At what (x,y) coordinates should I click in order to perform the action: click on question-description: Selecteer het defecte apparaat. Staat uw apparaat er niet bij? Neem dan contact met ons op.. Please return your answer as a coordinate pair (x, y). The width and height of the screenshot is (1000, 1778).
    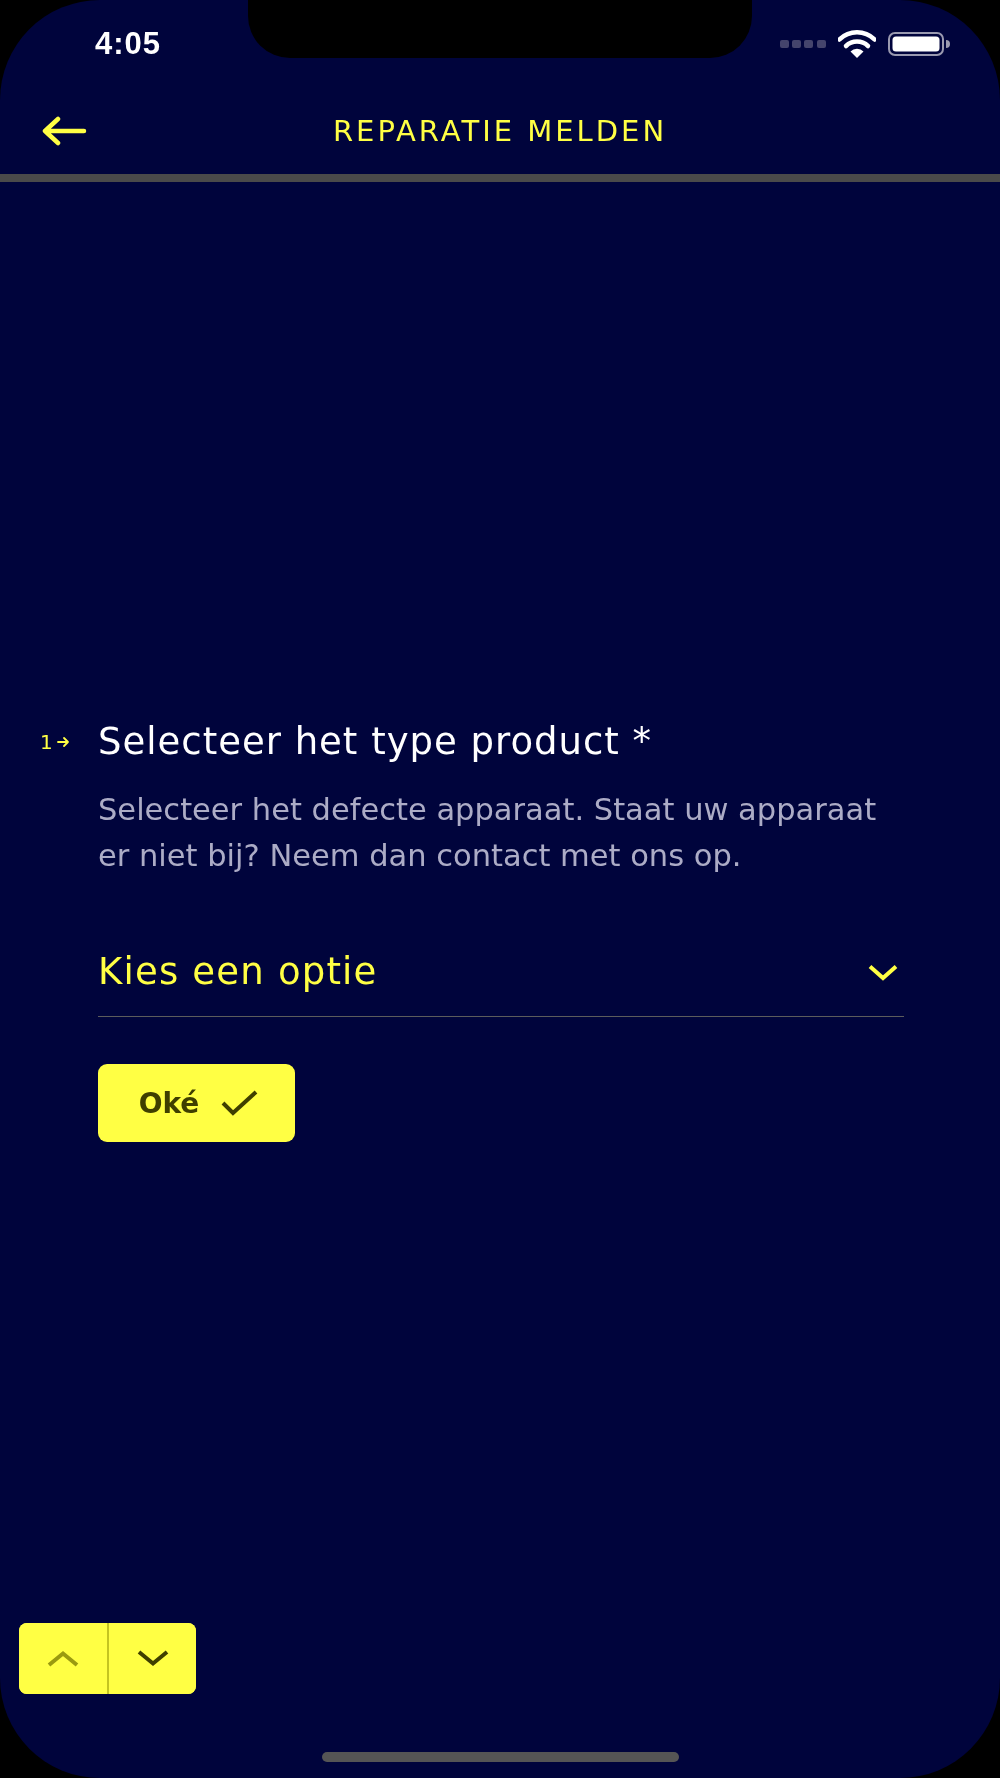
    Looking at the image, I should click on (488, 833).